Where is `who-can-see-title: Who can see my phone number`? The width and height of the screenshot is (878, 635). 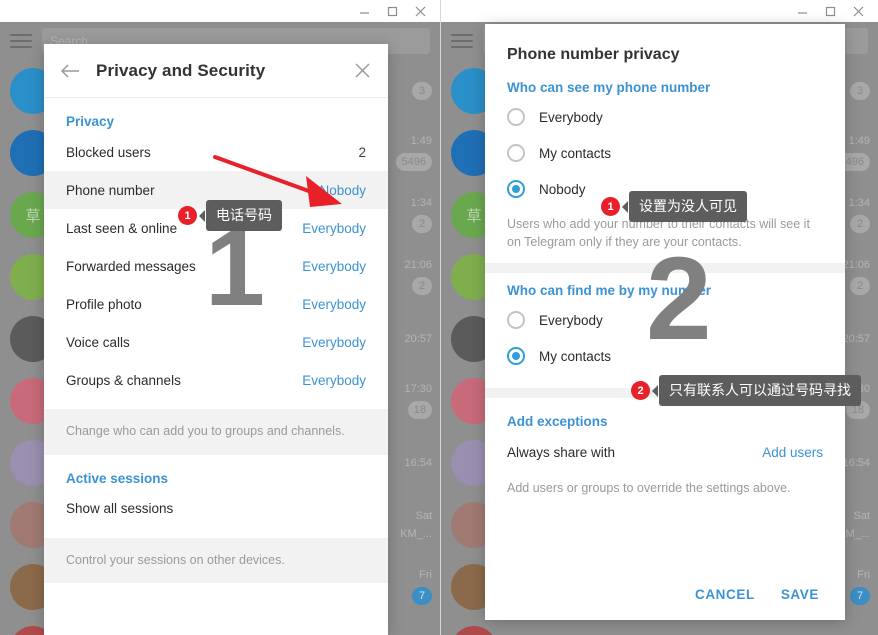 who-can-see-title: Who can see my phone number is located at coordinates (609, 87).